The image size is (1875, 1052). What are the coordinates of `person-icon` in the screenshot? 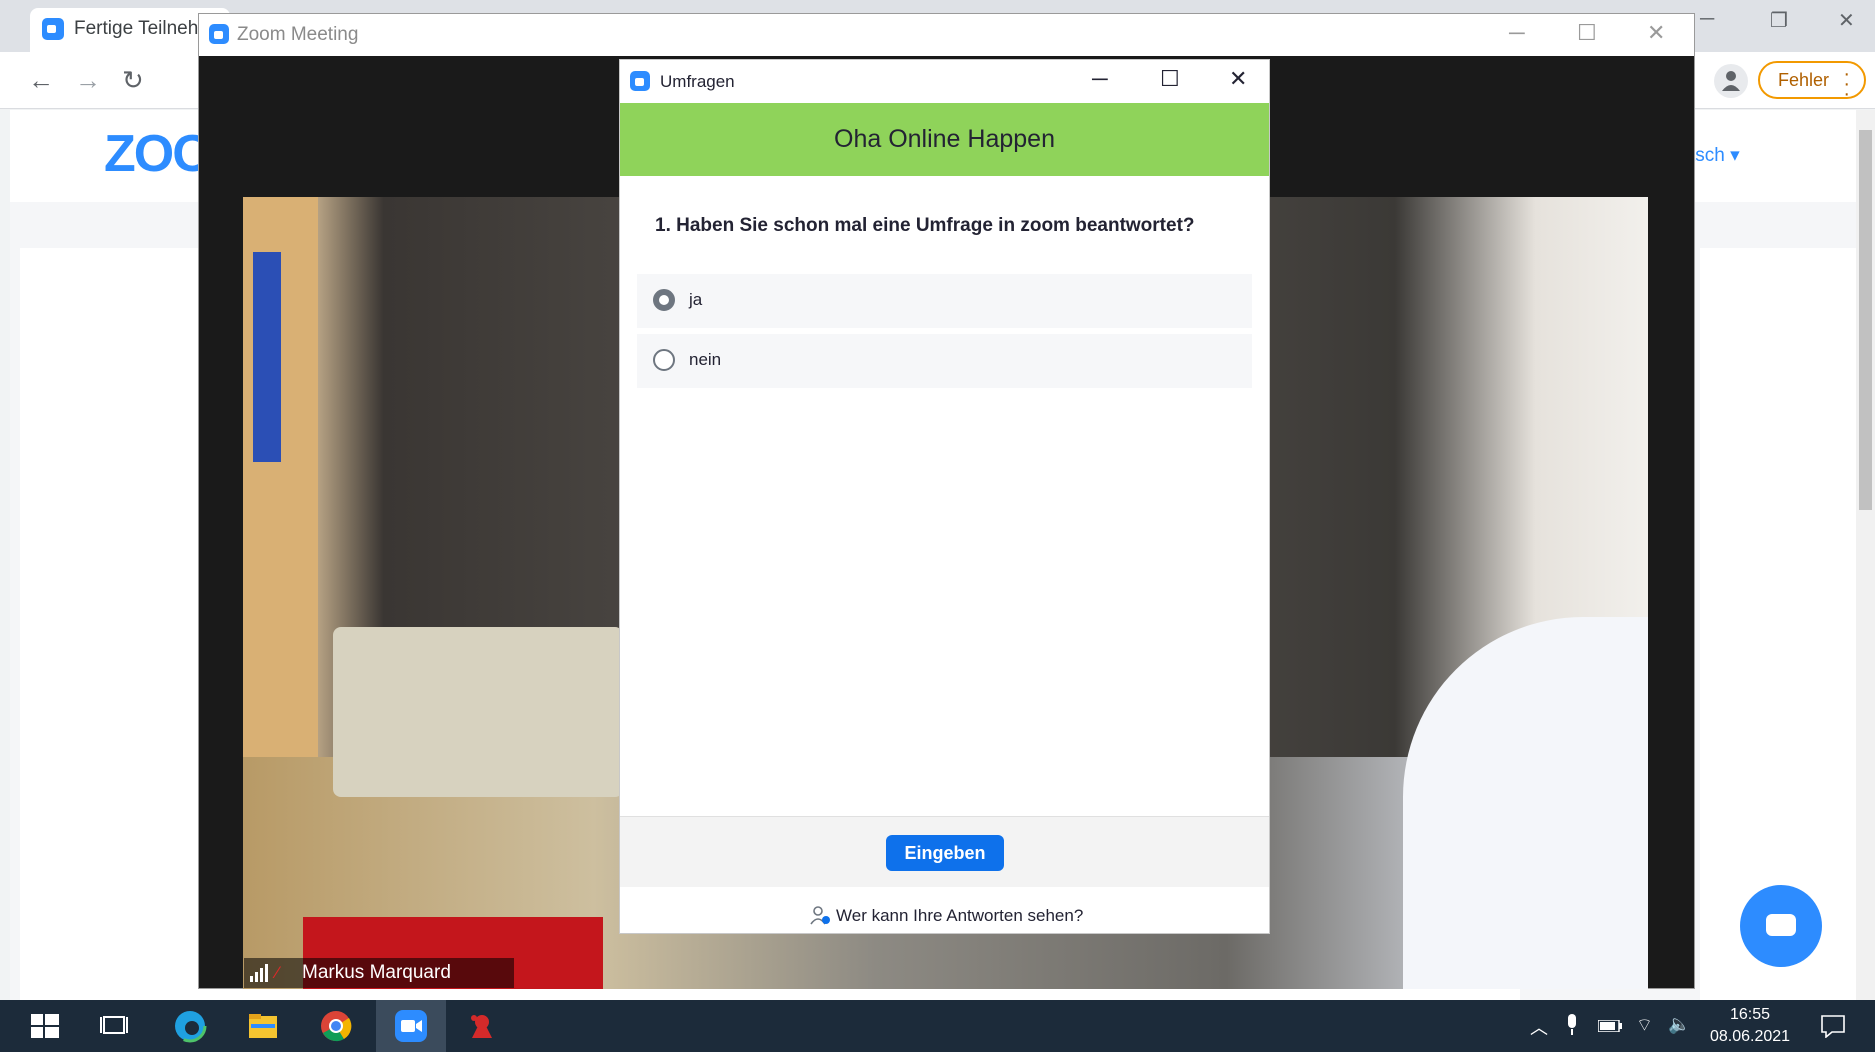 It's located at (1731, 81).